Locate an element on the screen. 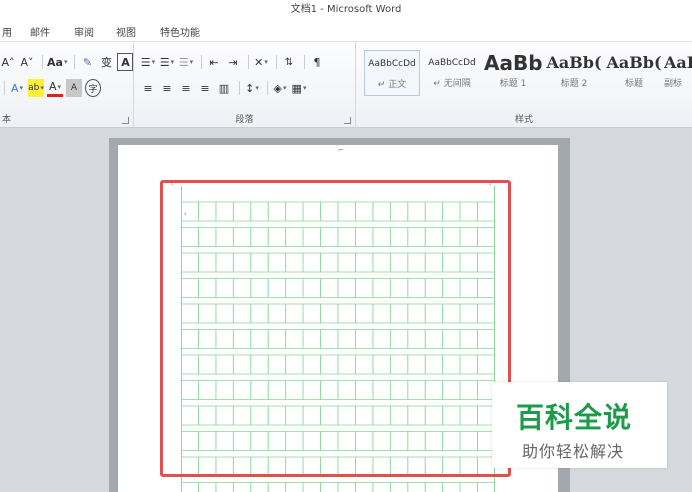  distributed-icon: ▥ is located at coordinates (224, 88).